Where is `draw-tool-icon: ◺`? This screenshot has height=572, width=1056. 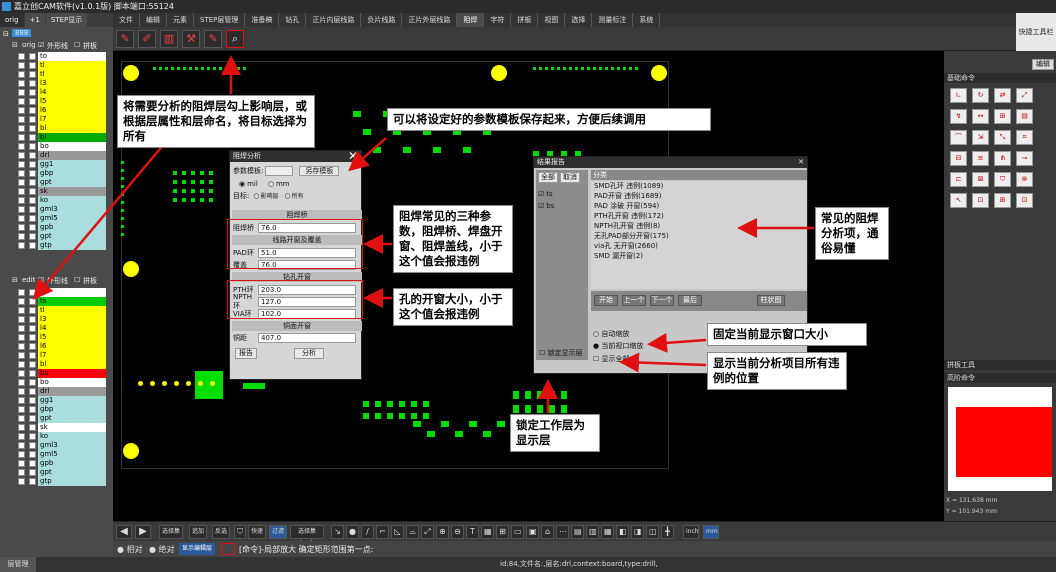 draw-tool-icon: ◺ is located at coordinates (397, 532).